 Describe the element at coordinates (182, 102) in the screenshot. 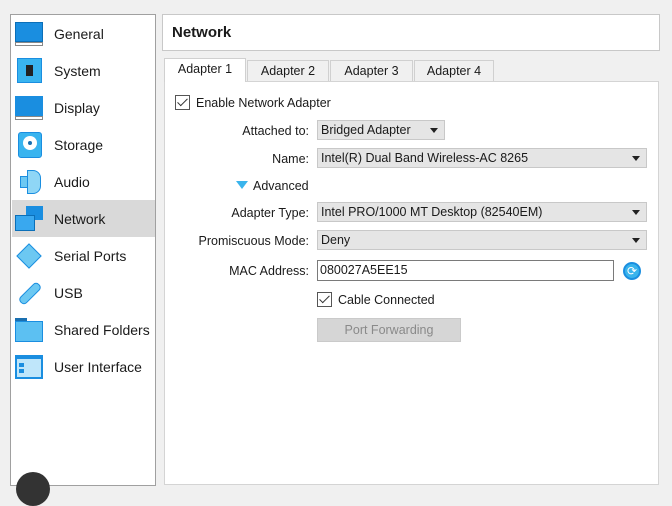

I see `enable-network-adapter-checkbox` at that location.